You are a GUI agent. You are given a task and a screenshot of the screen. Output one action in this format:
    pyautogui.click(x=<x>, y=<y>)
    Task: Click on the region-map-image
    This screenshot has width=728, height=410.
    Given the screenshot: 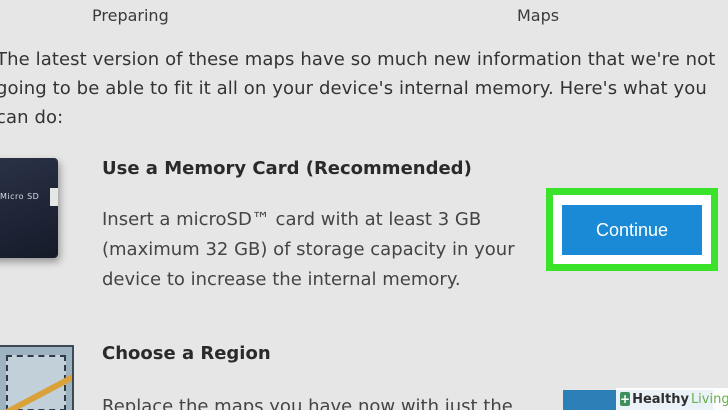 What is the action you would take?
    pyautogui.click(x=37, y=377)
    